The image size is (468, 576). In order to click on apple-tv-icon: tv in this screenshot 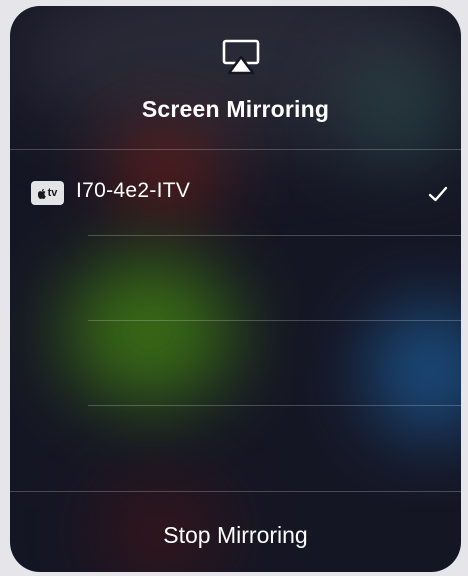, I will do `click(47, 193)`.